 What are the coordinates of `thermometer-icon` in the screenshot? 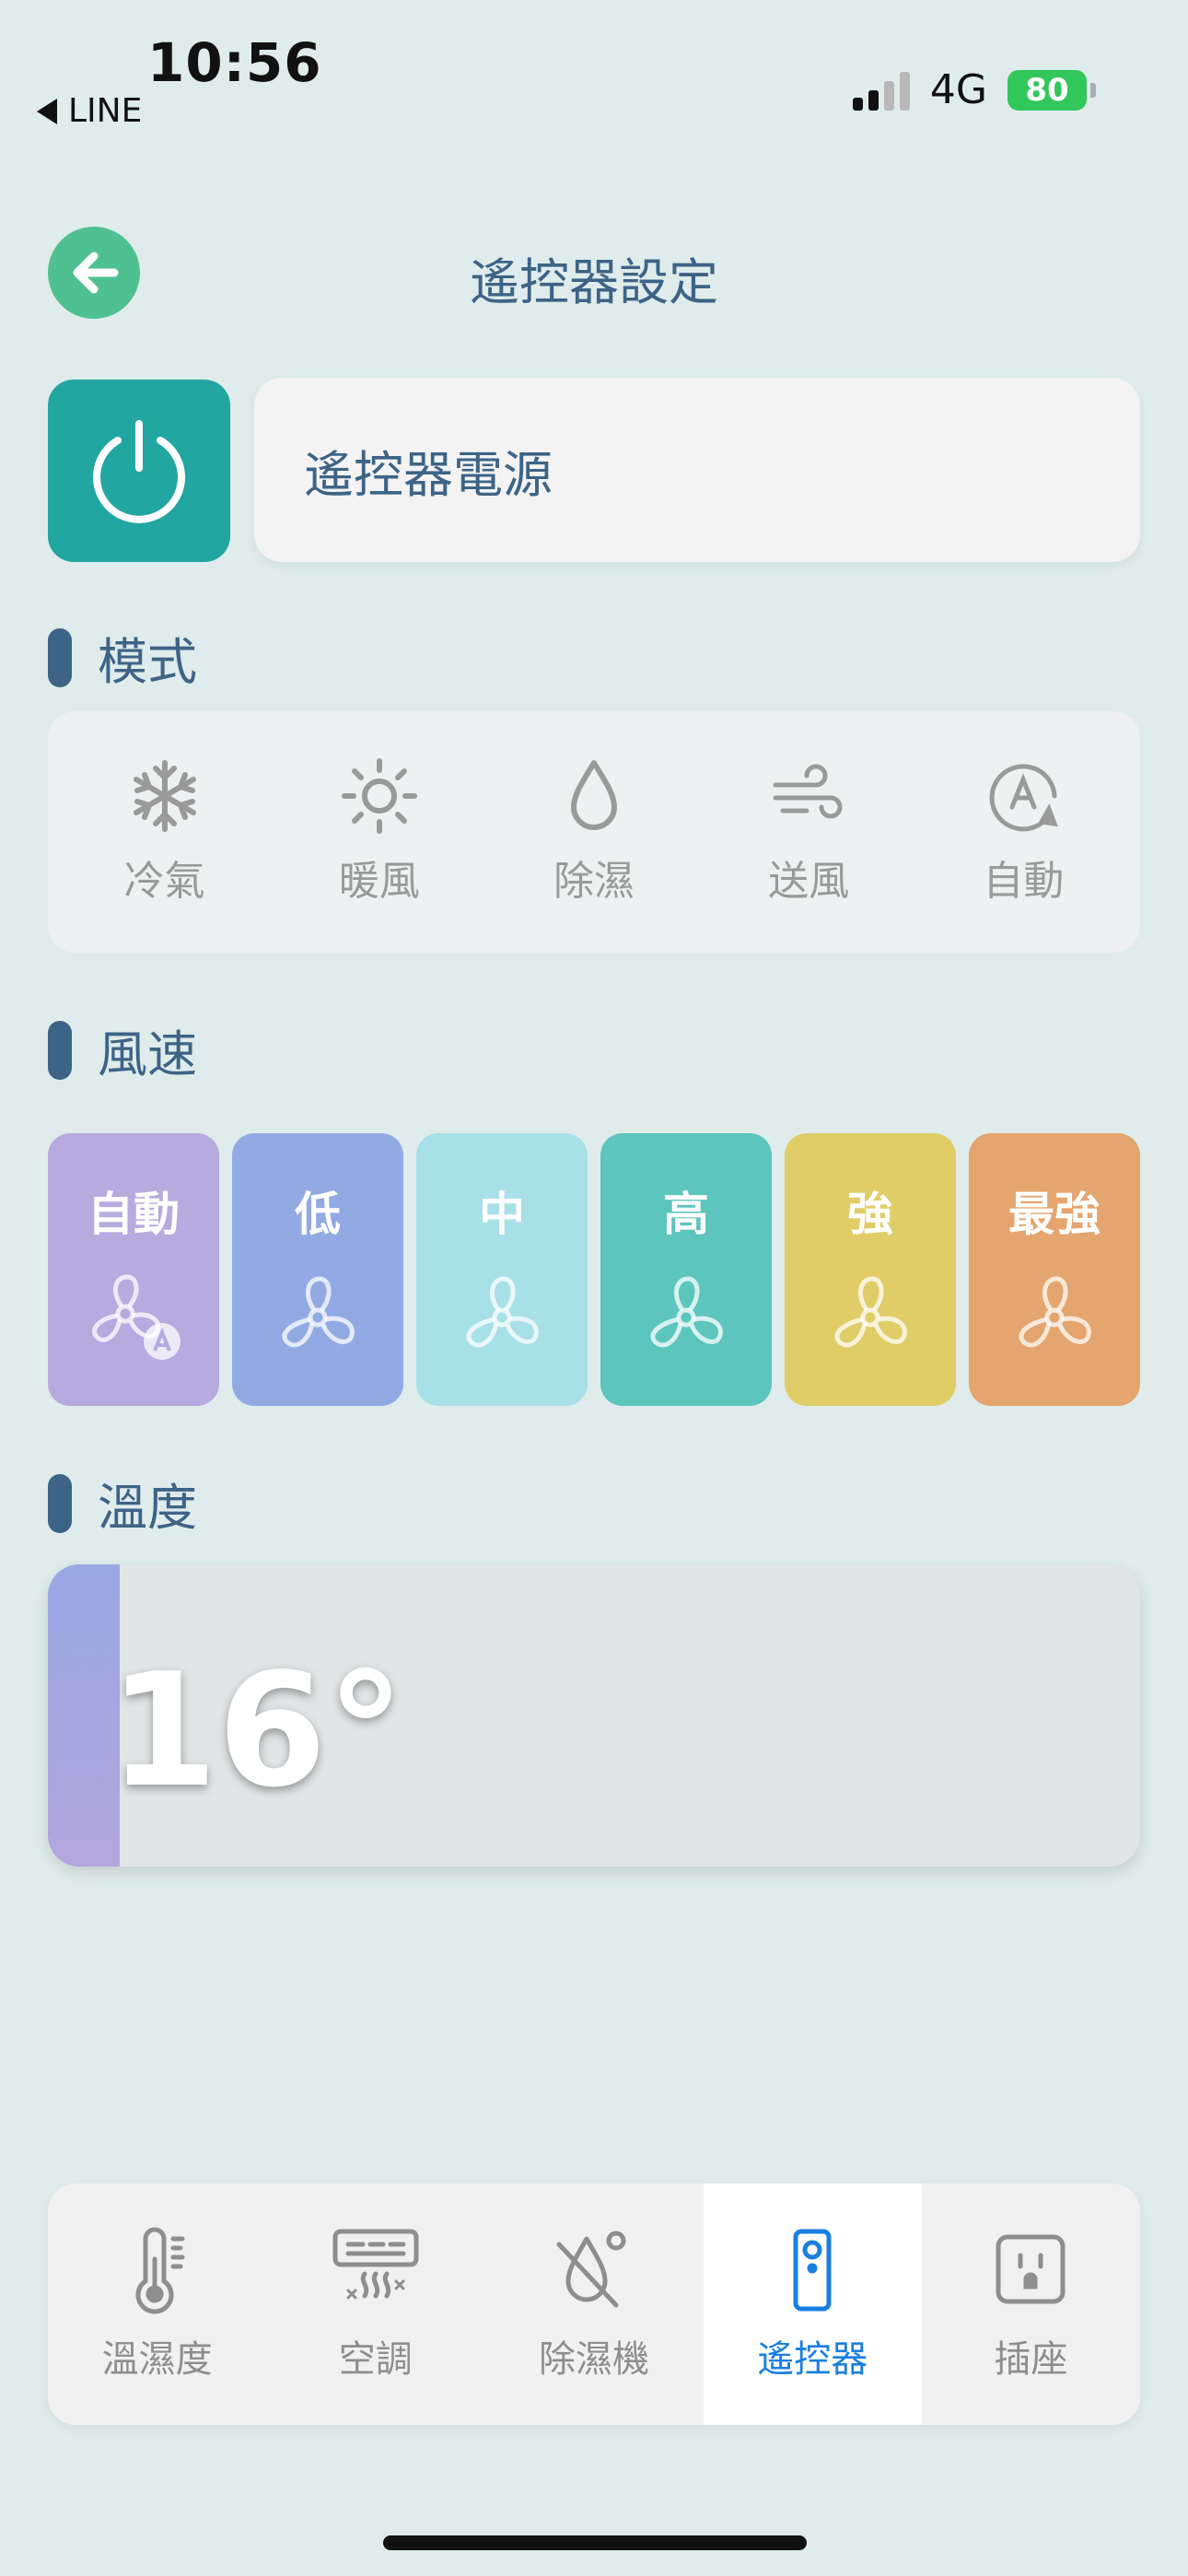 It's located at (160, 2270).